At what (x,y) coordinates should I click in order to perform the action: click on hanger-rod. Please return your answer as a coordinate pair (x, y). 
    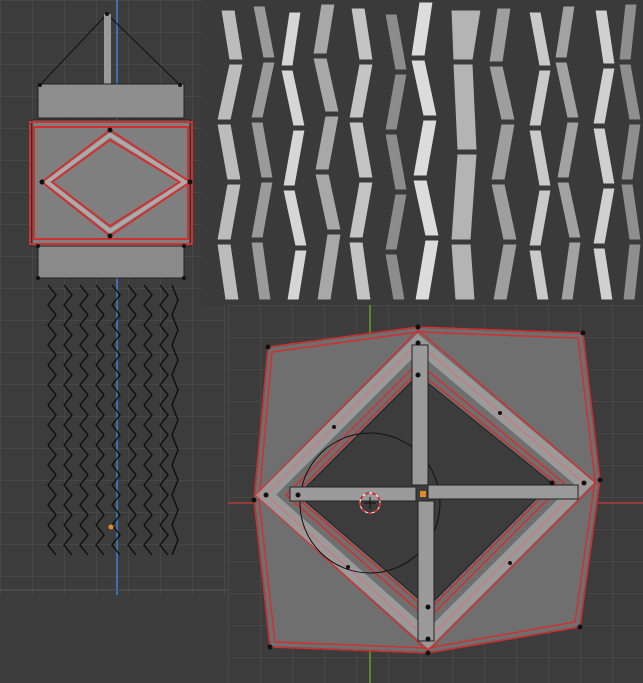
    Looking at the image, I should click on (107, 50).